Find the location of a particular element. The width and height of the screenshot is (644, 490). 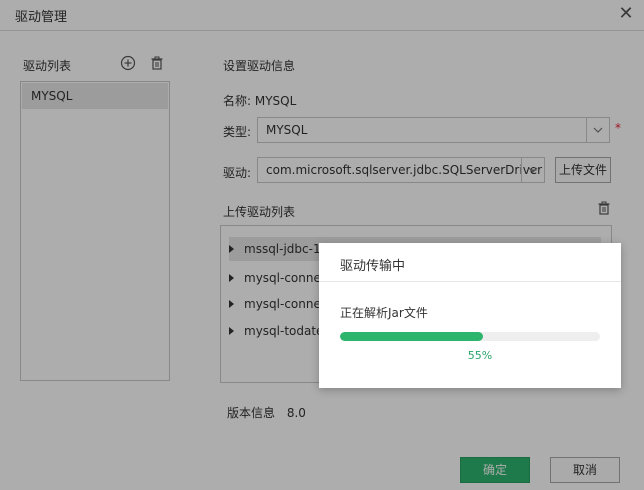

progress-percent: 55% is located at coordinates (480, 355).